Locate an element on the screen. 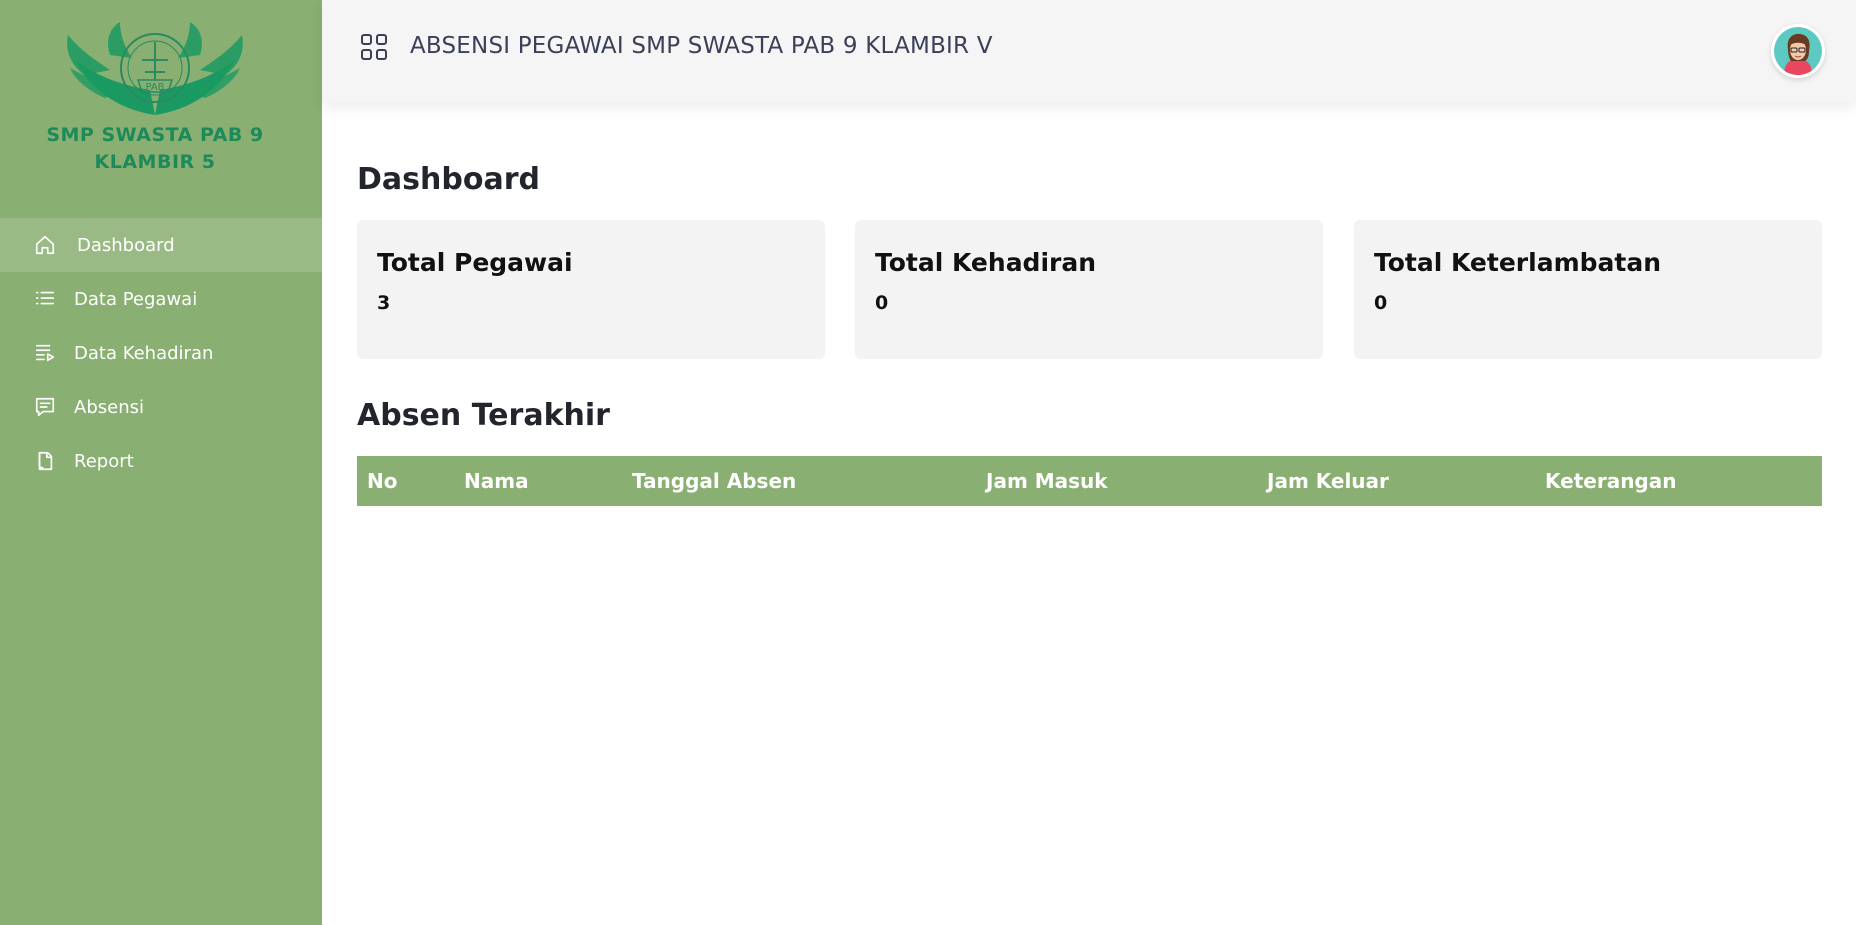 The width and height of the screenshot is (1856, 925). column-header-jam-masuk: Jam Masuk is located at coordinates (1047, 481).